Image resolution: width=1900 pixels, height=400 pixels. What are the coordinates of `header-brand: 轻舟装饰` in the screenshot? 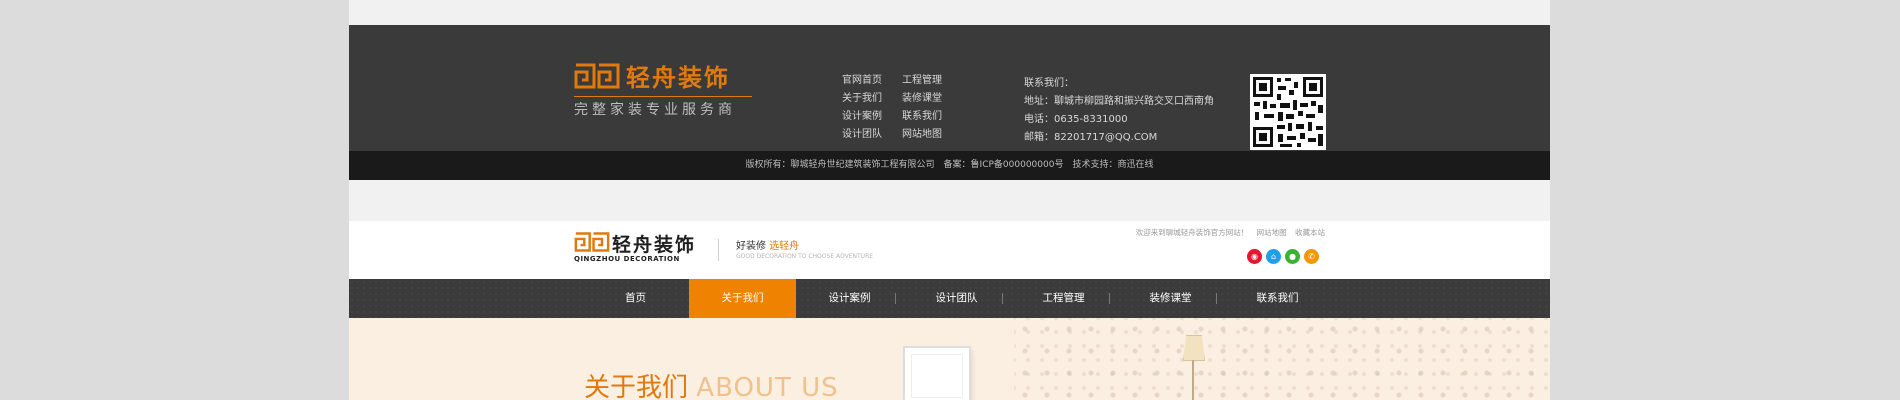 It's located at (654, 245).